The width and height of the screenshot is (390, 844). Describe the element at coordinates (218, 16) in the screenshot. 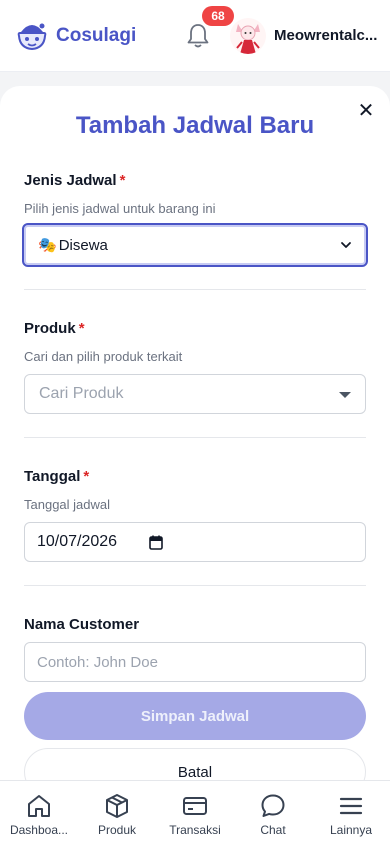

I see `notification-badge: 68` at that location.